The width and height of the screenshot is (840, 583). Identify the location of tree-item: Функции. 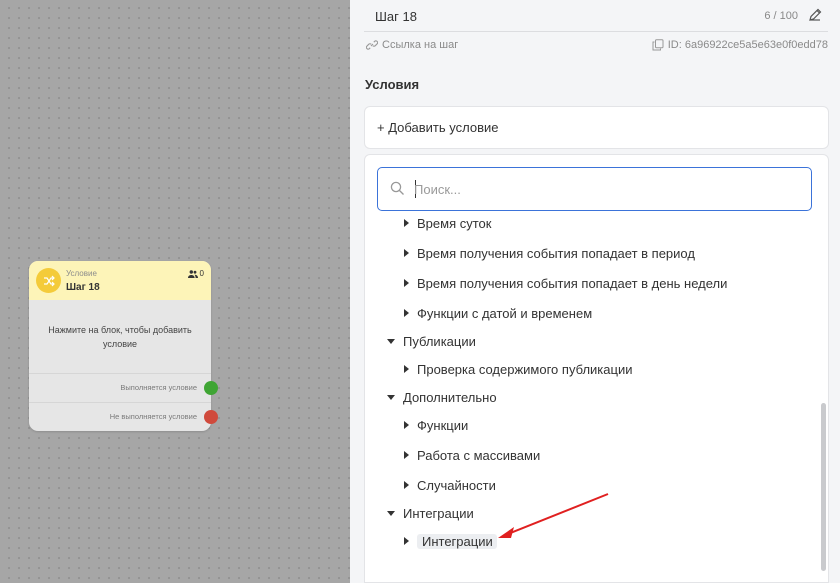
(436, 425).